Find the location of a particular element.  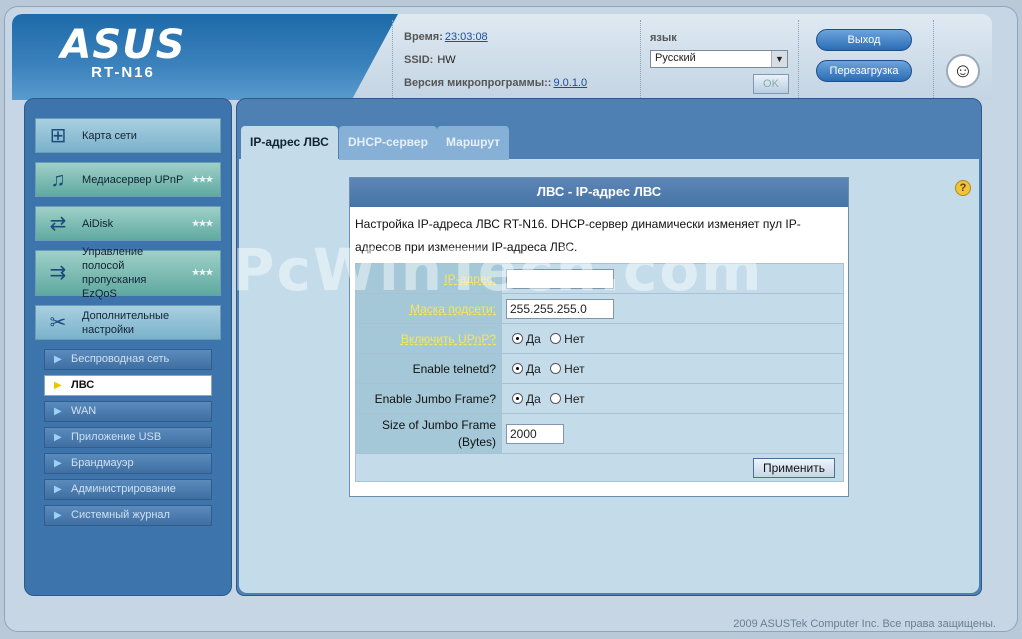

subnav-firewall: ▶ Брандмауэр is located at coordinates (128, 463).